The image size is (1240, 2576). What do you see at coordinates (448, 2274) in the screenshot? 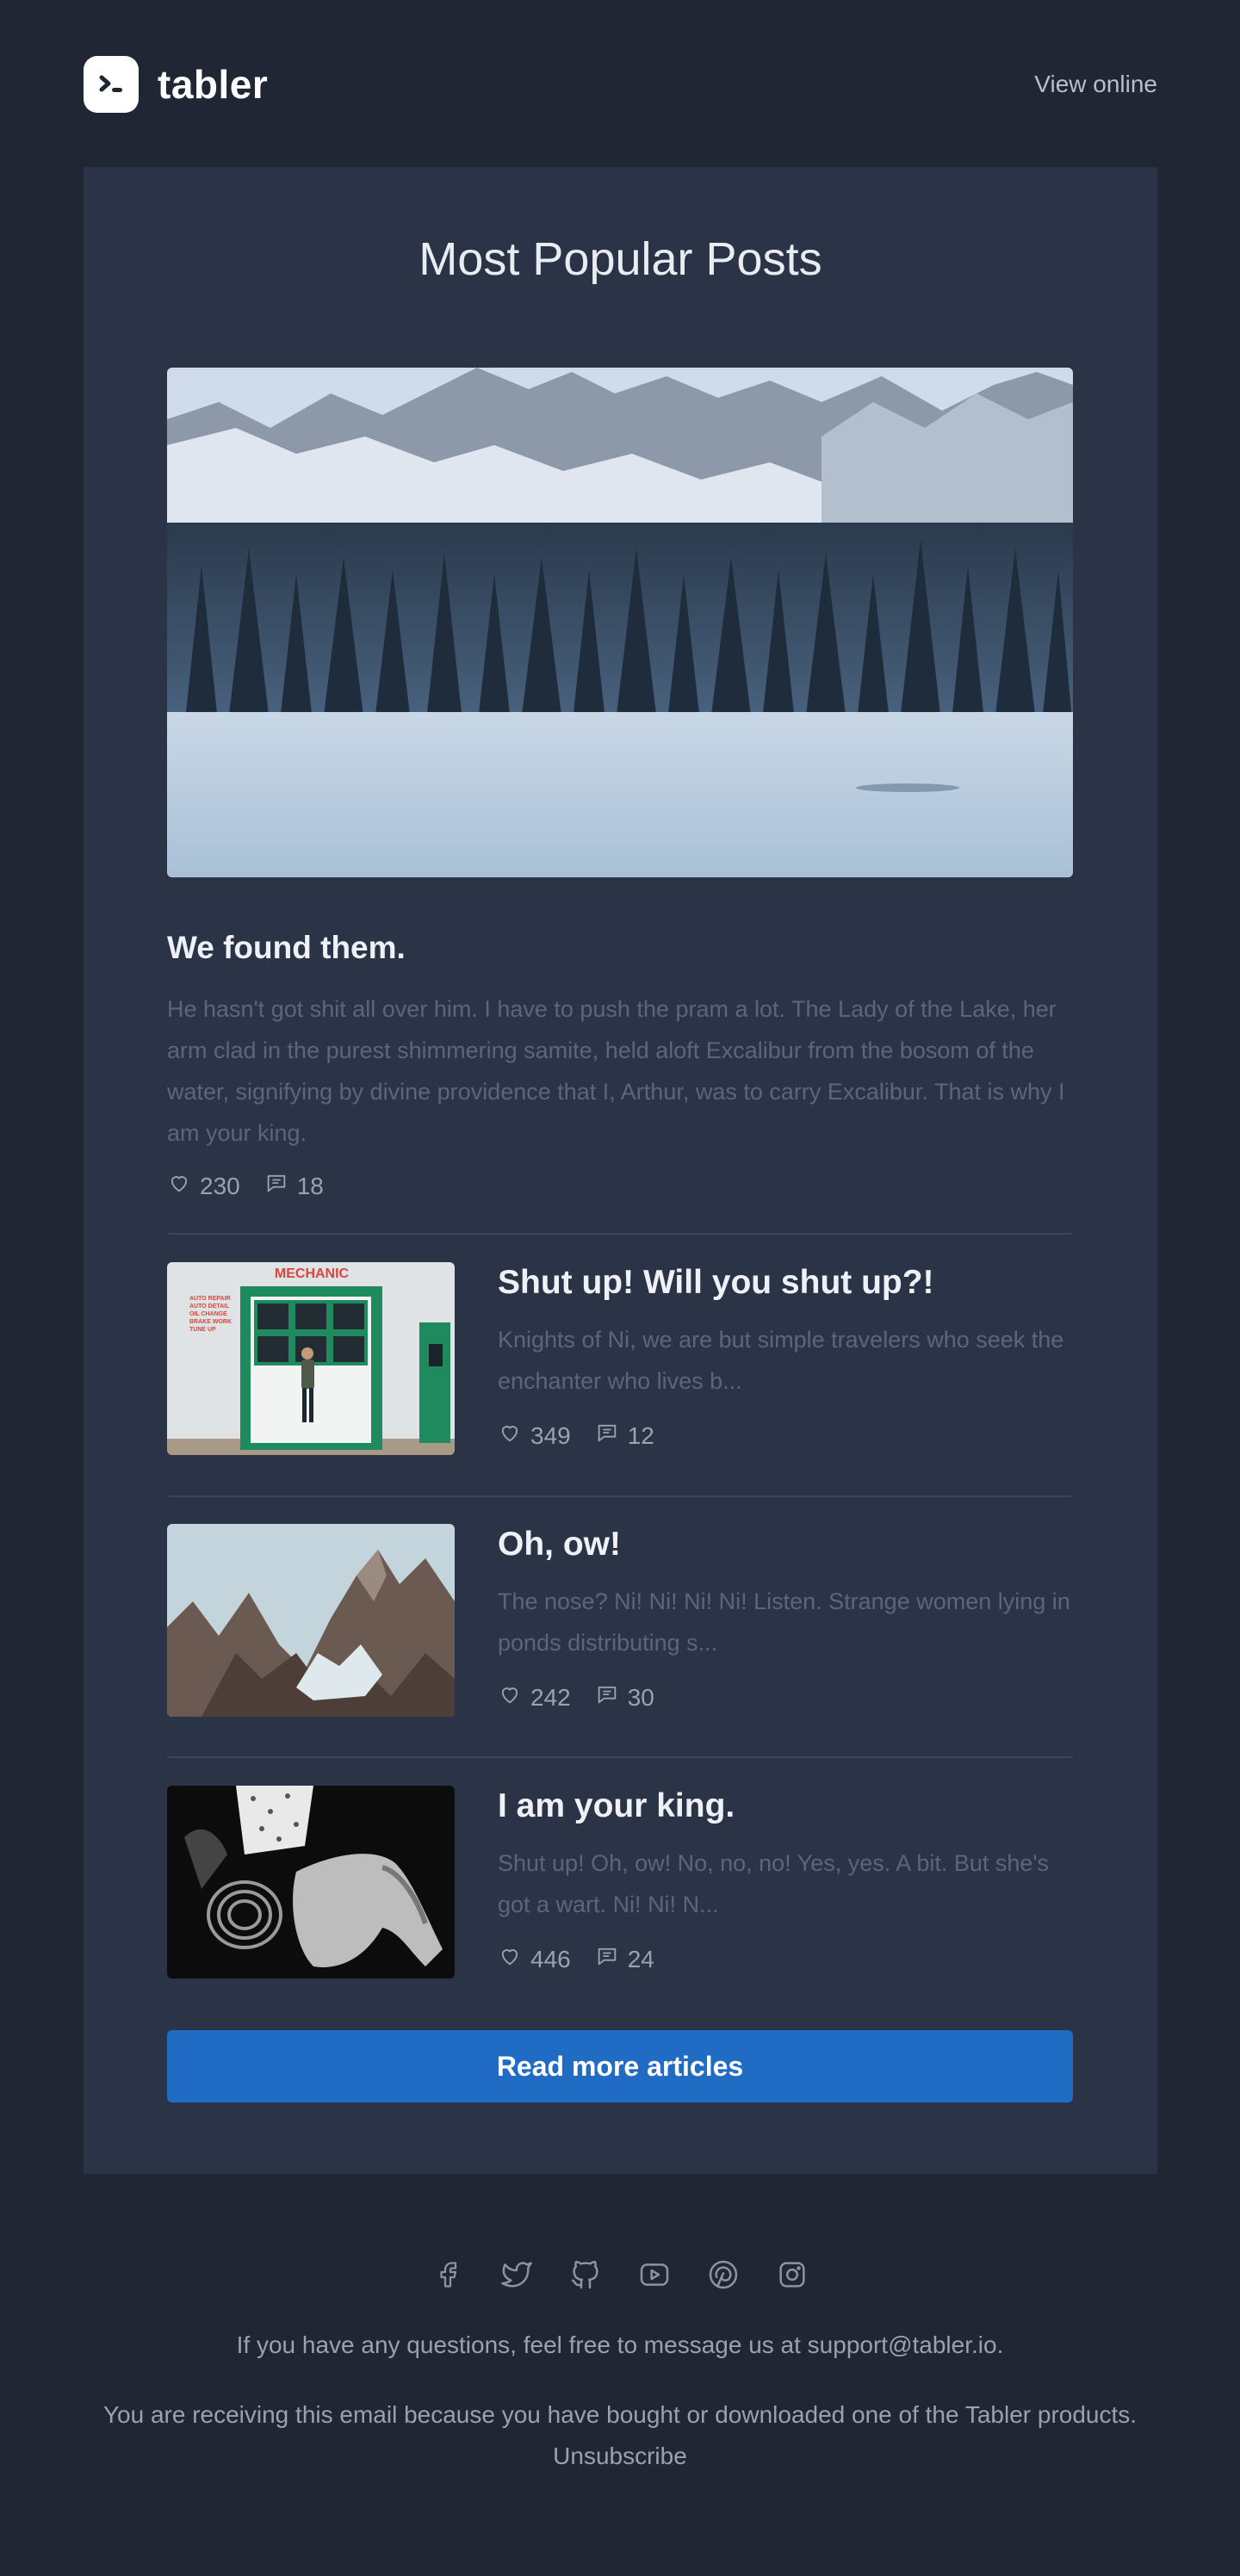
I see `facebook-icon` at bounding box center [448, 2274].